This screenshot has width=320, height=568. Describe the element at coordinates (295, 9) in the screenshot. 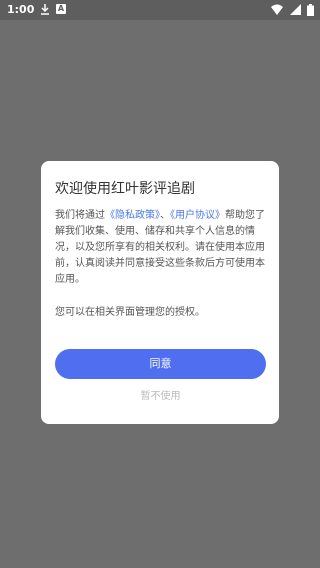

I see `signal-icon` at that location.